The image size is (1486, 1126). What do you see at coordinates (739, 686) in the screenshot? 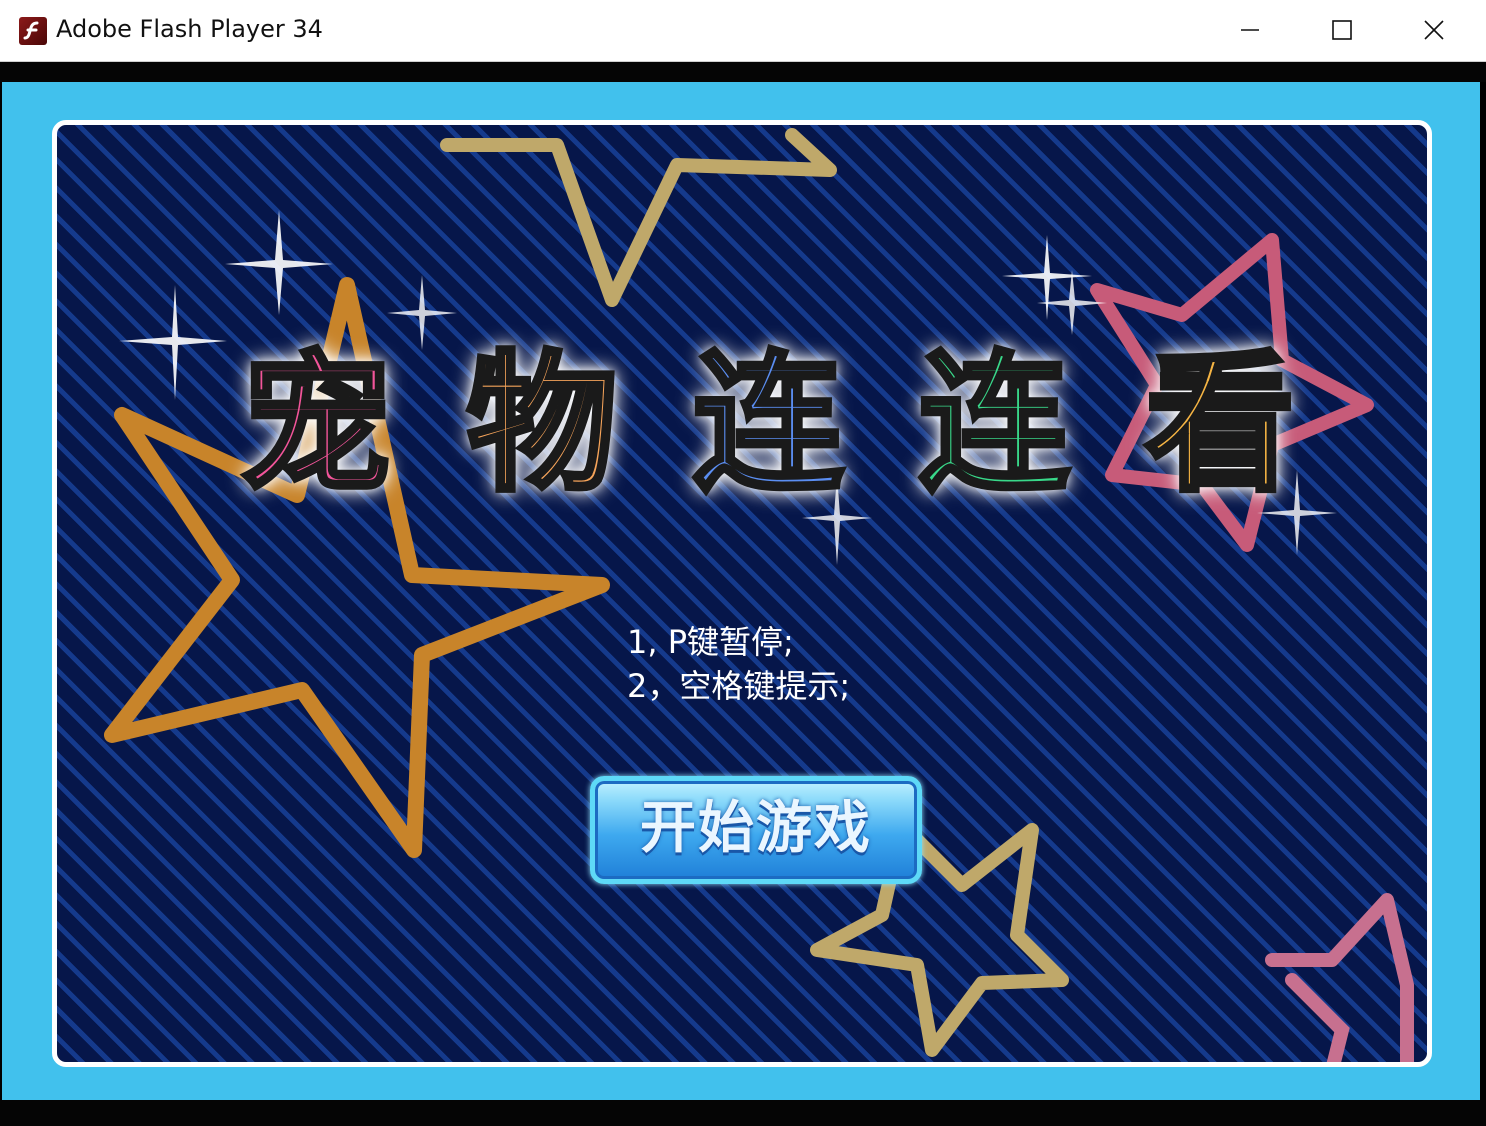
I see `instruction-hint: 2，空格键提示;` at bounding box center [739, 686].